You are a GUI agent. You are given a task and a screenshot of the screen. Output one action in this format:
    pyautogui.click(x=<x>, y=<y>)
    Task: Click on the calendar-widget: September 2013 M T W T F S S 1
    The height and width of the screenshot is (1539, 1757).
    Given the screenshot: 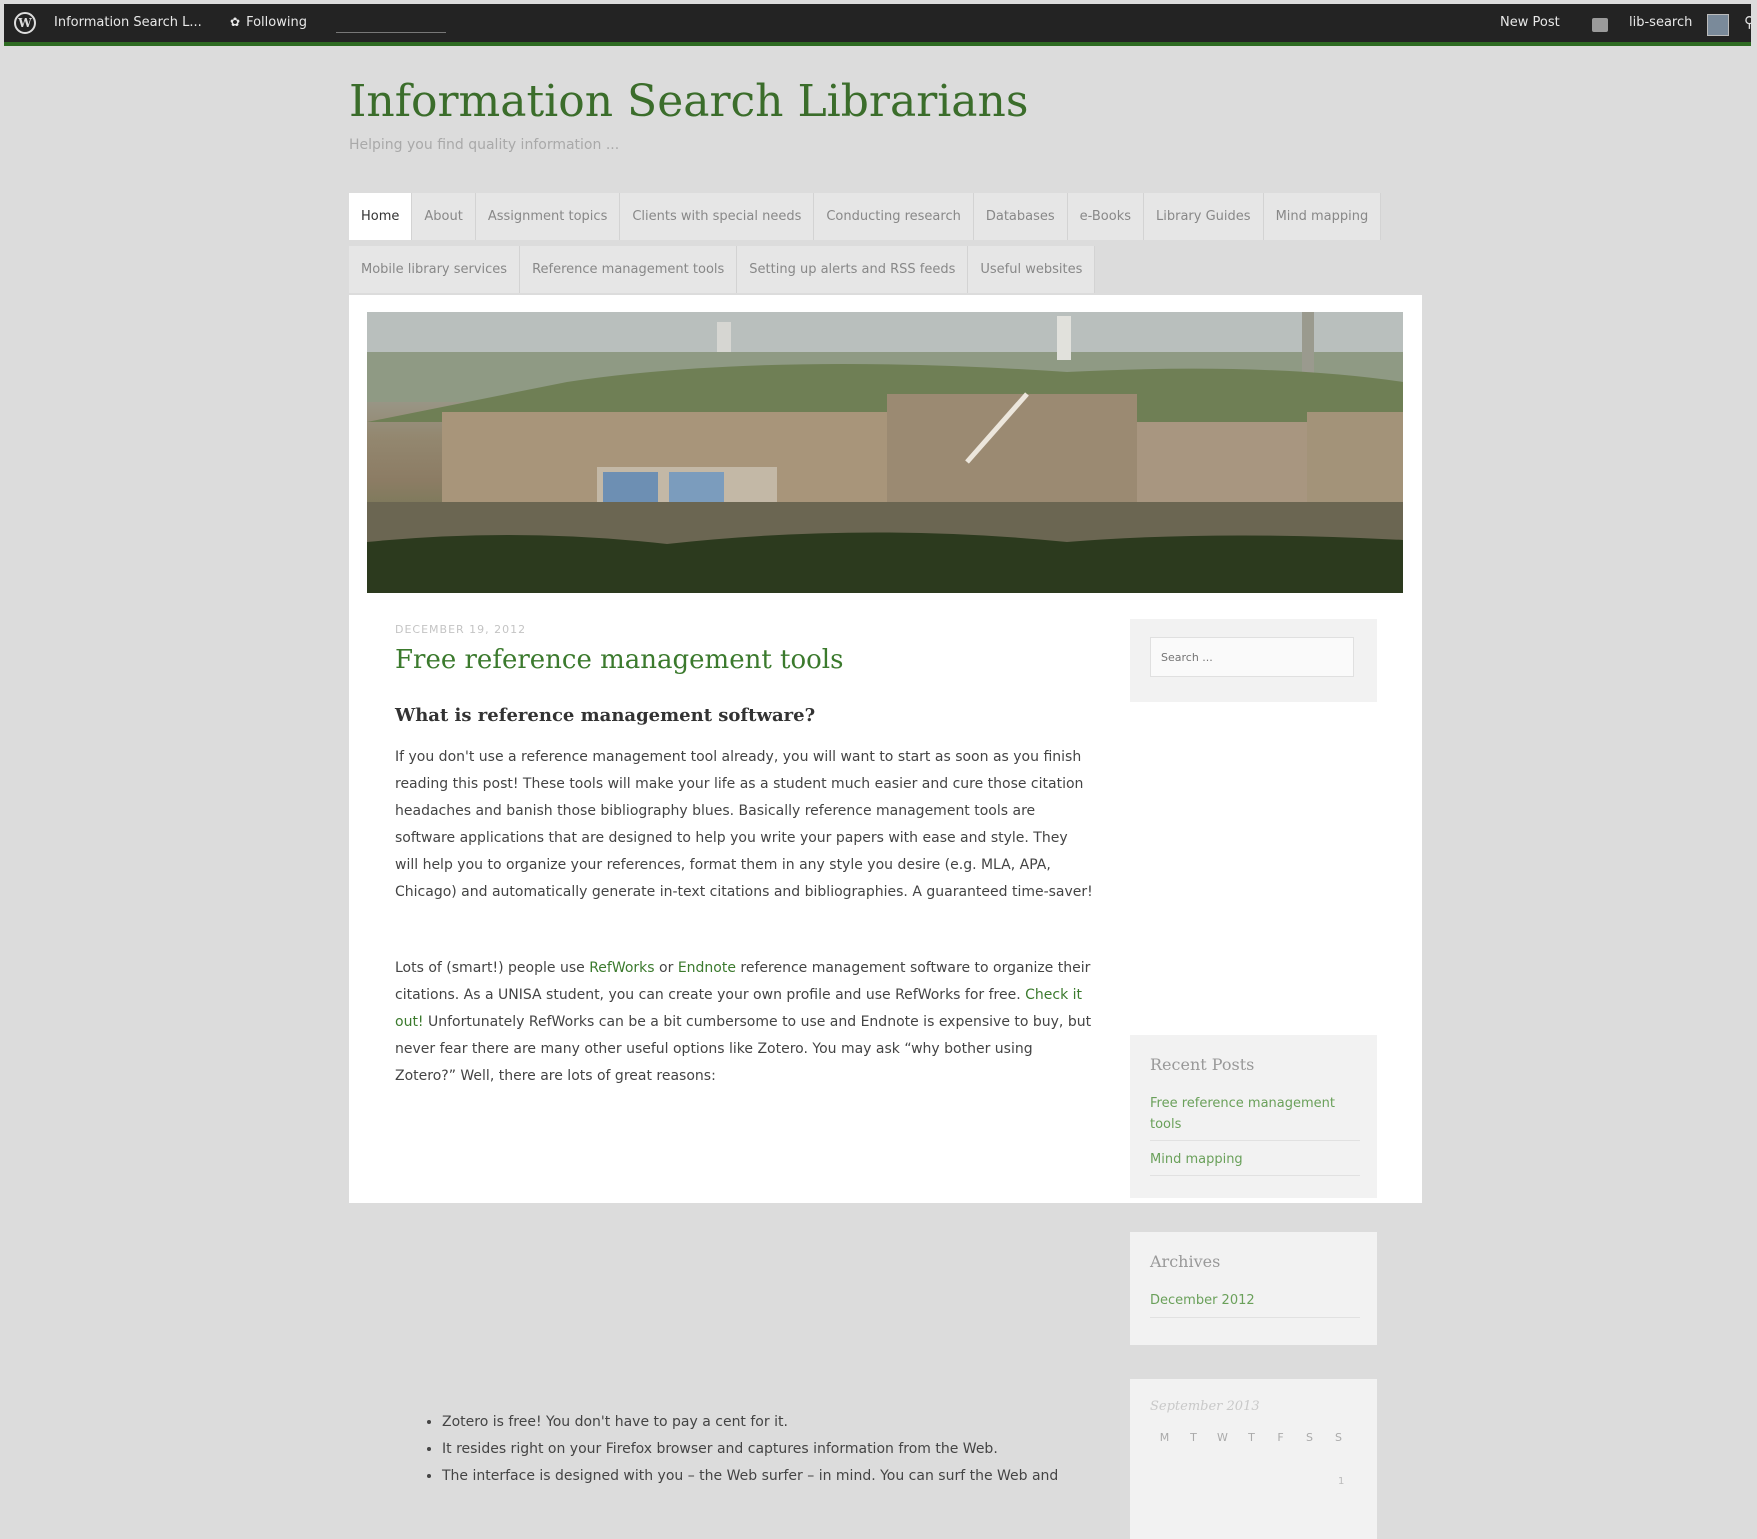 What is the action you would take?
    pyautogui.click(x=1253, y=1459)
    